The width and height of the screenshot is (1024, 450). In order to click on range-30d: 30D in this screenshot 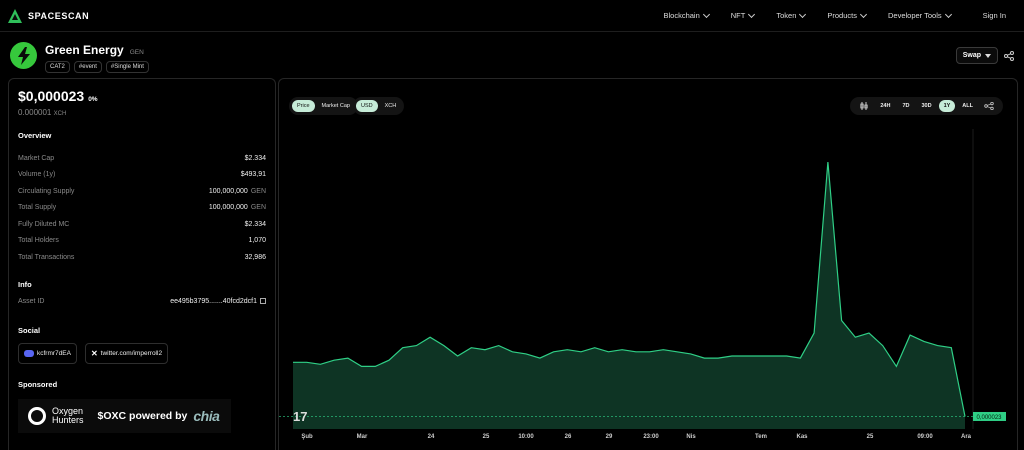, I will do `click(926, 106)`.